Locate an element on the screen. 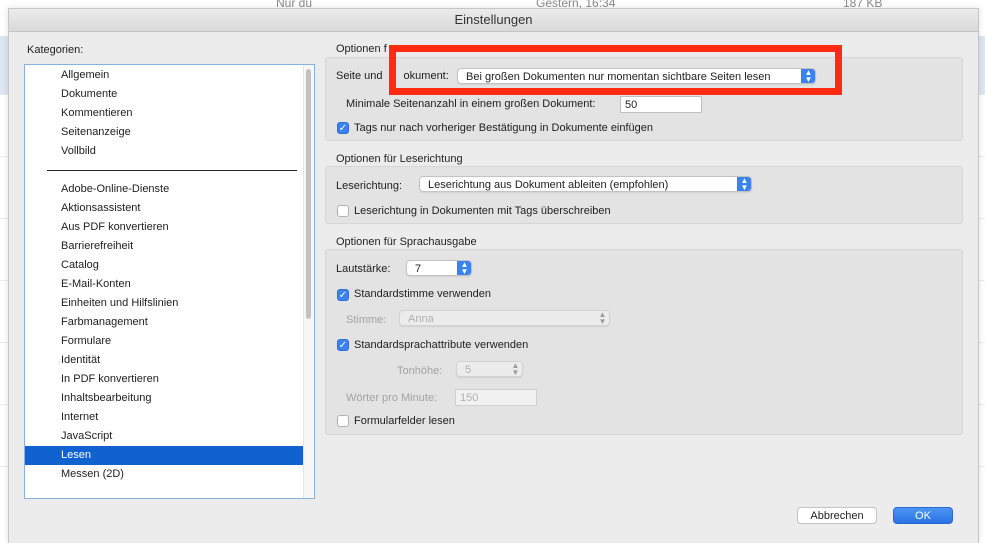 The height and width of the screenshot is (543, 985). pitch-popup: 5 ▲ ▼ is located at coordinates (489, 369).